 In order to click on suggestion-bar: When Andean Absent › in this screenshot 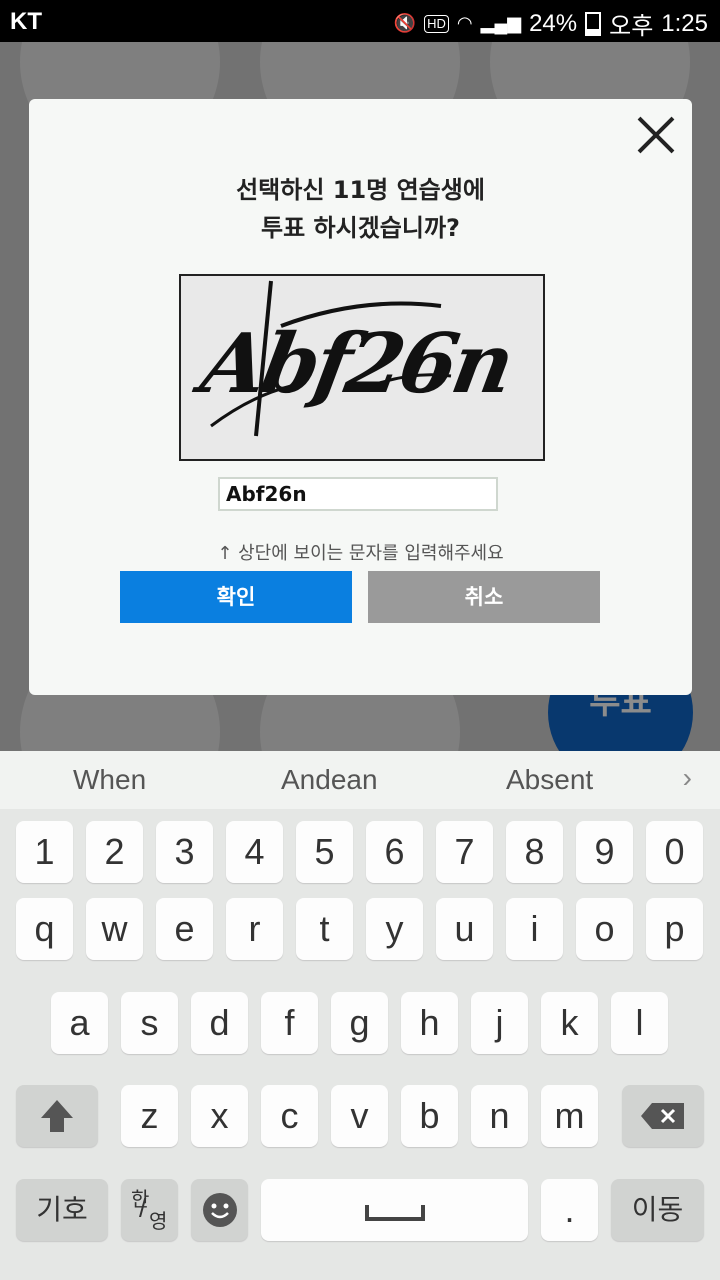, I will do `click(360, 780)`.